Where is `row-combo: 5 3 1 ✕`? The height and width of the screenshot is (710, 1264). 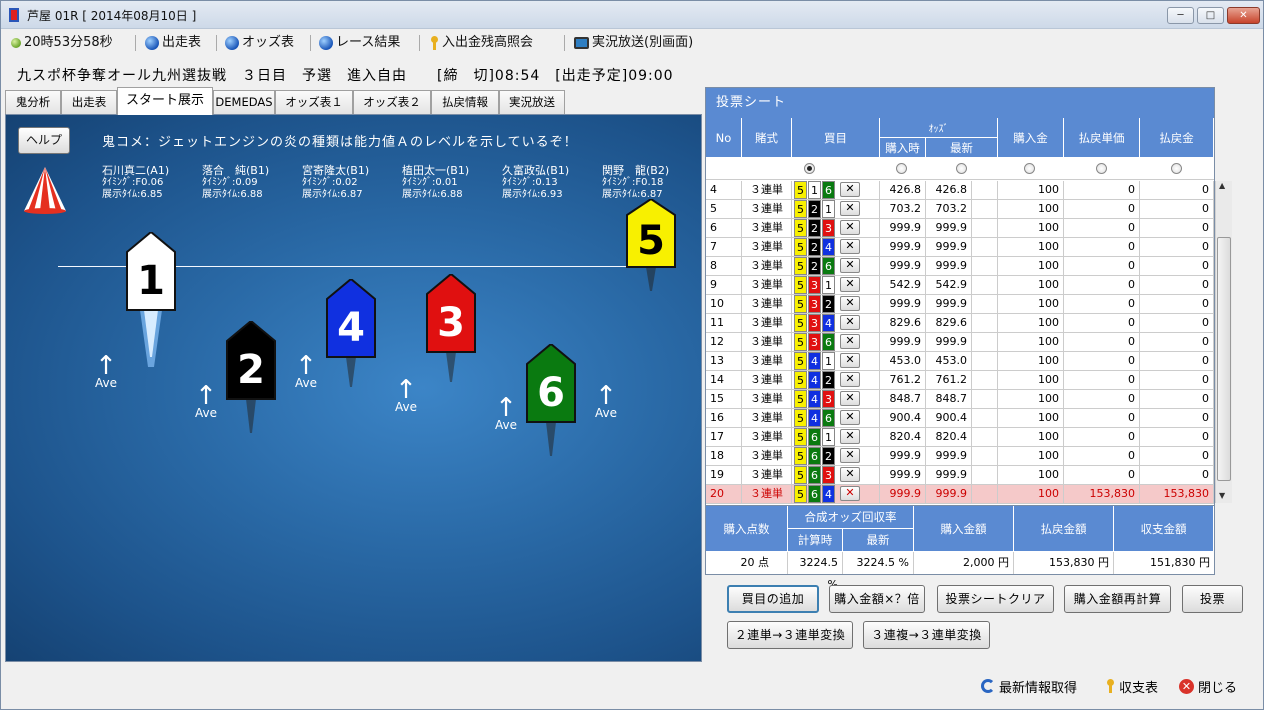
row-combo: 5 3 1 ✕ is located at coordinates (836, 285).